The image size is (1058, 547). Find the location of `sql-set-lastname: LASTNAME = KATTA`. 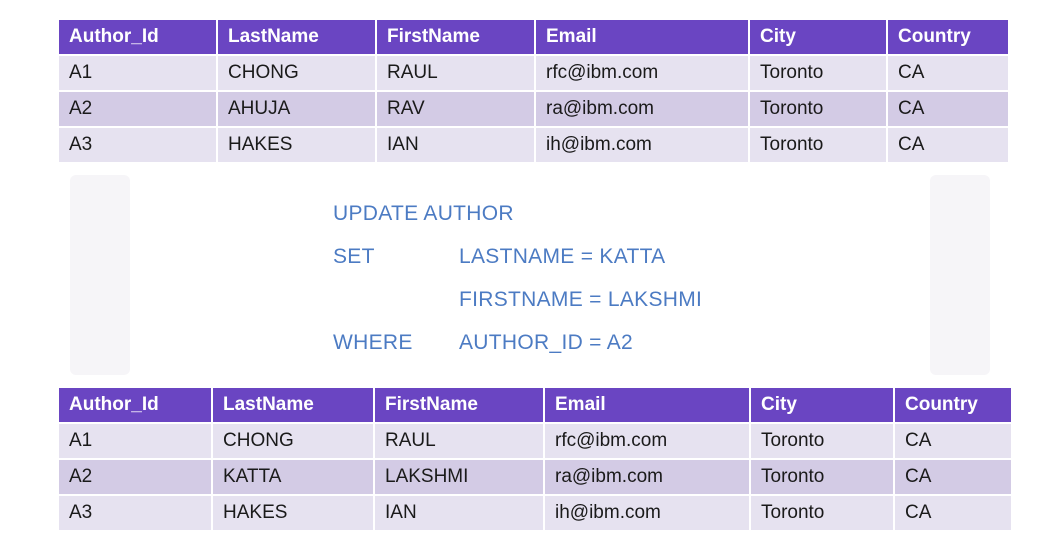

sql-set-lastname: LASTNAME = KATTA is located at coordinates (562, 256).